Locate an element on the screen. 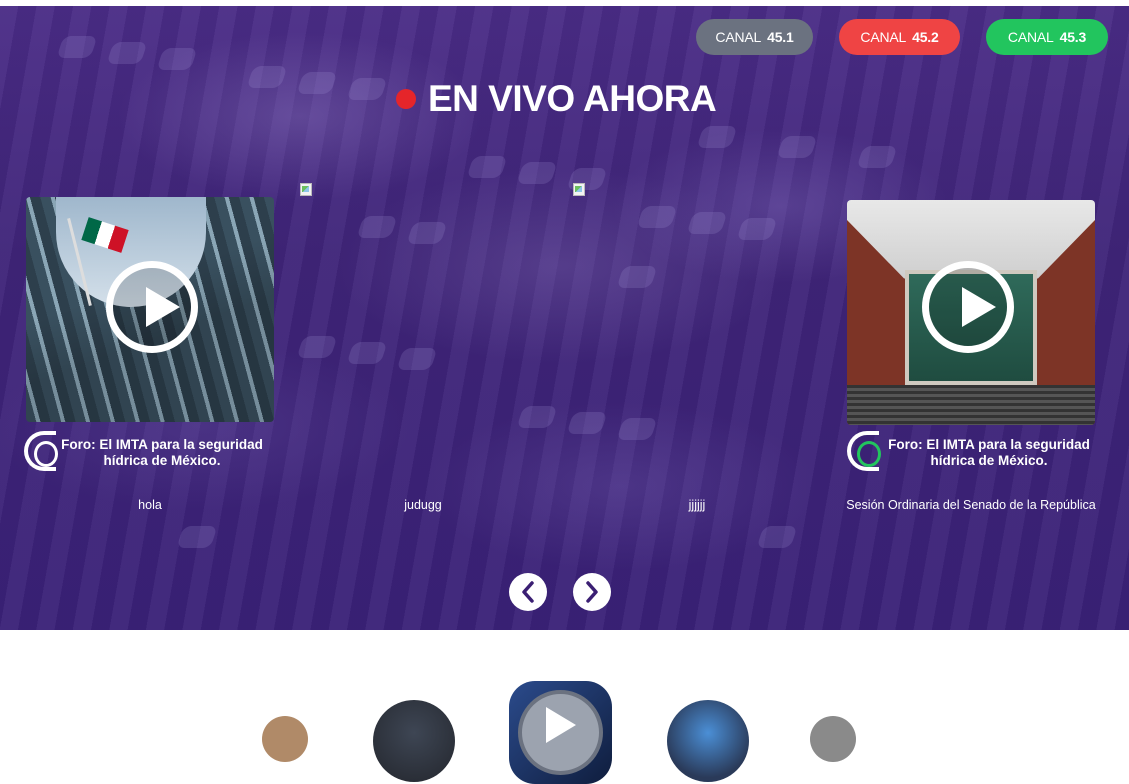 The image size is (1129, 784). live-title: EN VIVO AHORA is located at coordinates (572, 98).